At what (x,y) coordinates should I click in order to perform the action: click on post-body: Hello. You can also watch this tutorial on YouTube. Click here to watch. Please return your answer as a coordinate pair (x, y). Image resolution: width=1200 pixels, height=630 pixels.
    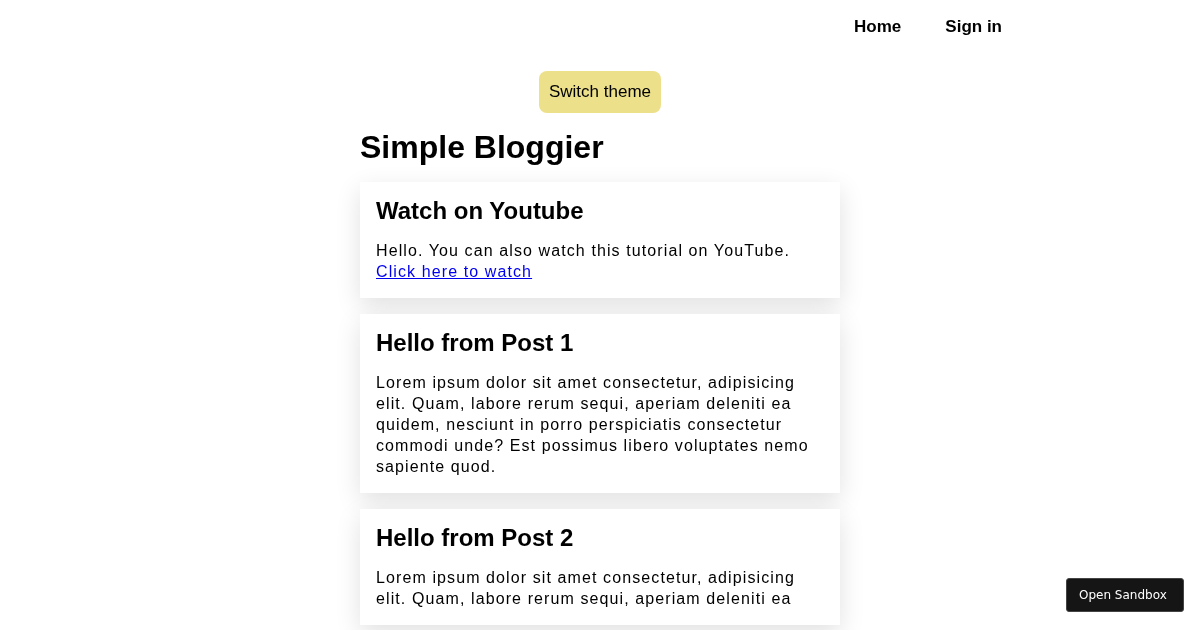
    Looking at the image, I should click on (583, 261).